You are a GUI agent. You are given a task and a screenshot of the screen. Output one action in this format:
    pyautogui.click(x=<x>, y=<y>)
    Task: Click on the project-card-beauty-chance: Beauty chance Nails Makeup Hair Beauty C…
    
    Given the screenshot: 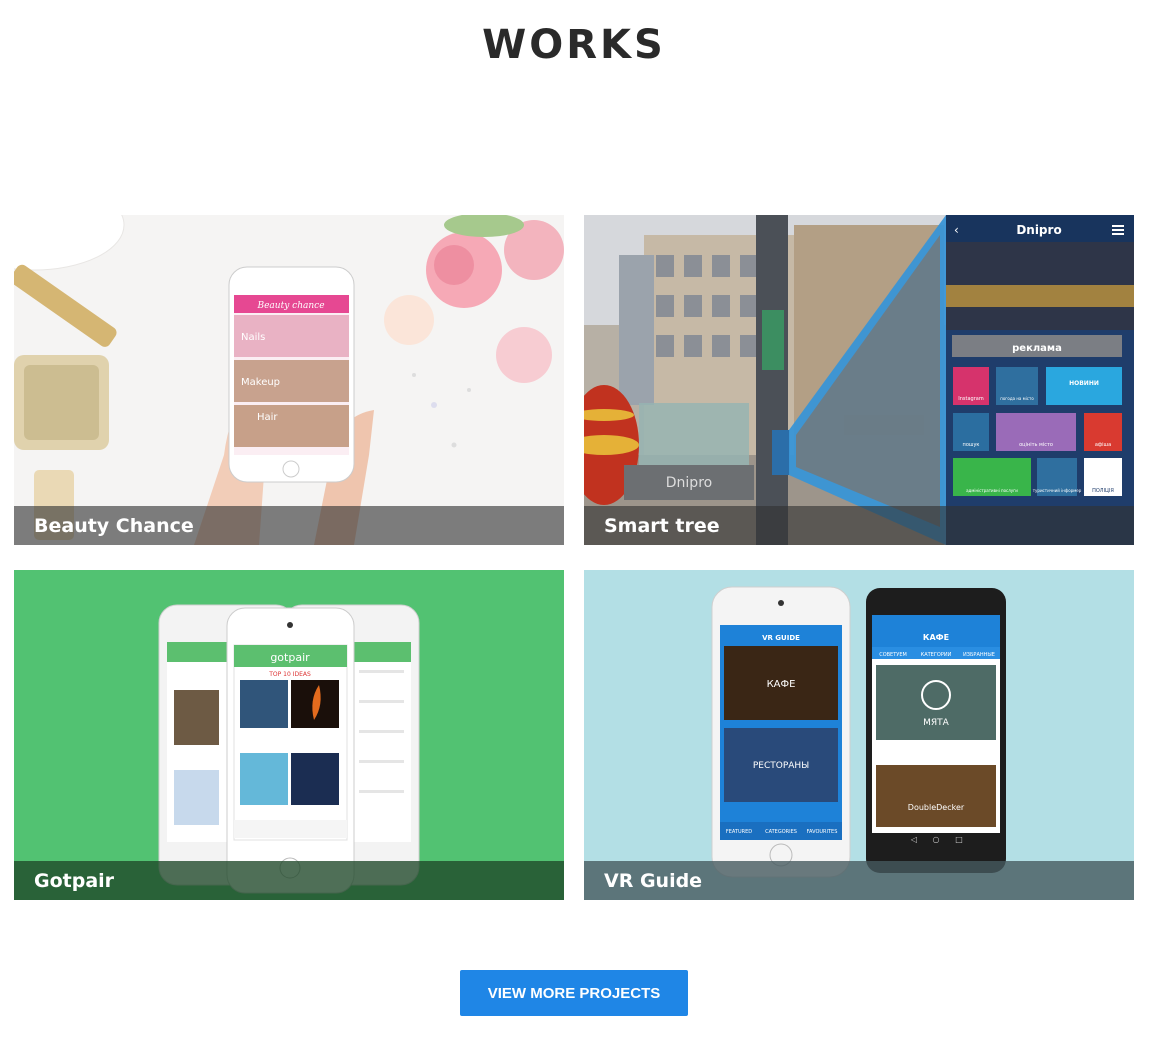 What is the action you would take?
    pyautogui.click(x=289, y=380)
    